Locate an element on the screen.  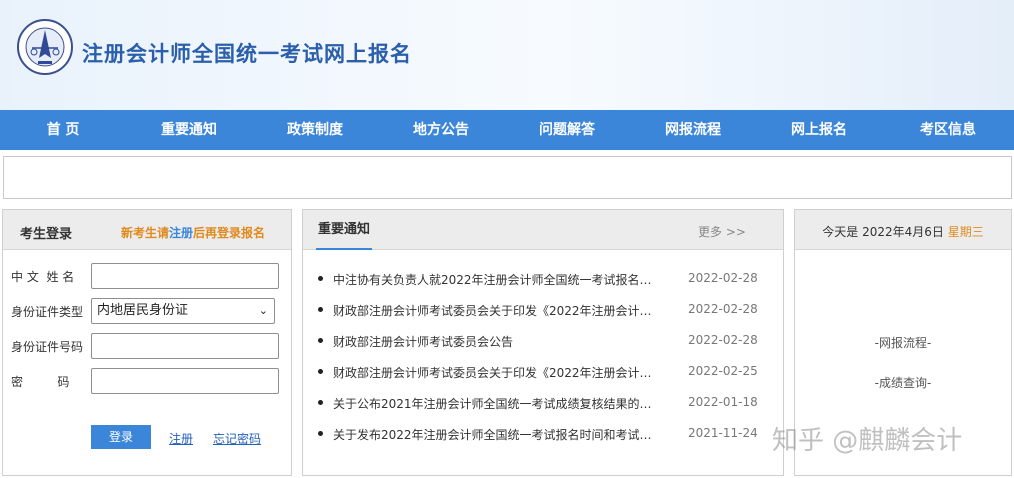
more-link: 更多 >> is located at coordinates (722, 231).